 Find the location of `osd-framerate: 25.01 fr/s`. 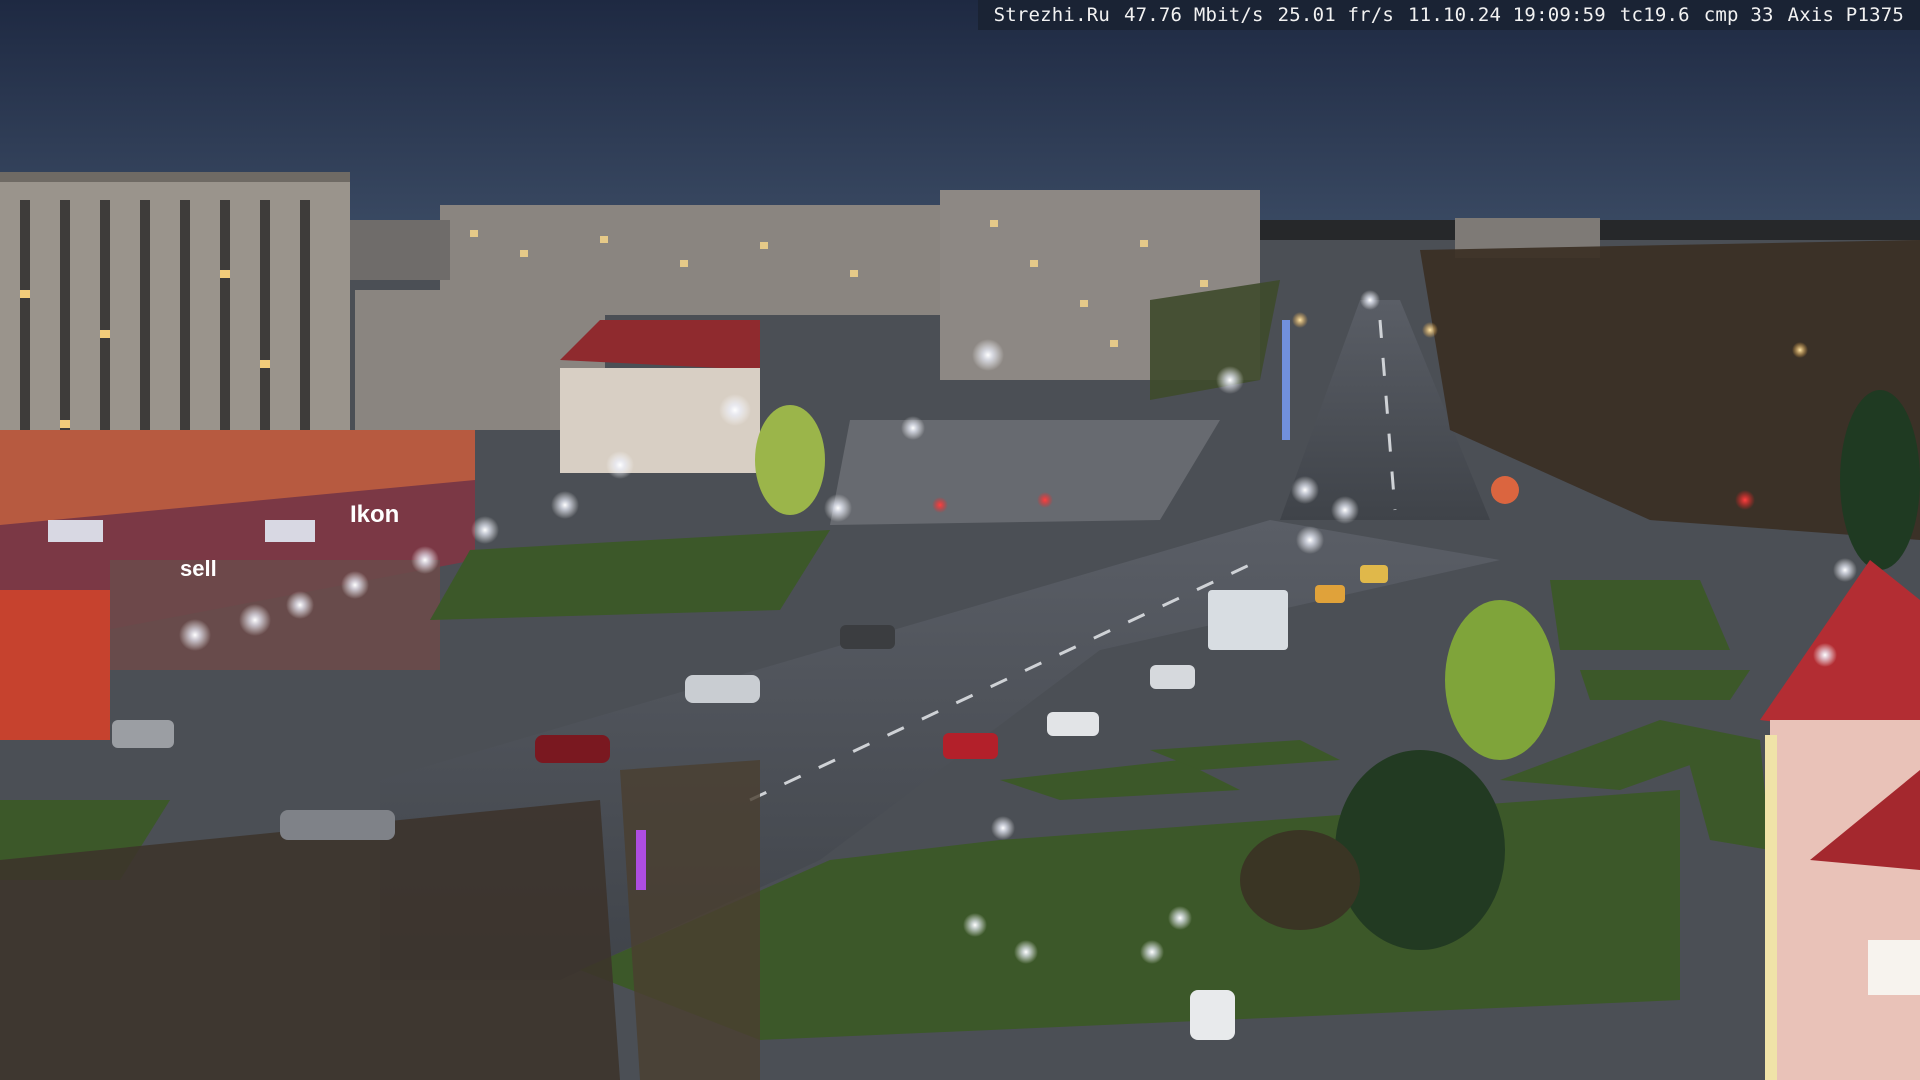

osd-framerate: 25.01 fr/s is located at coordinates (1336, 15).